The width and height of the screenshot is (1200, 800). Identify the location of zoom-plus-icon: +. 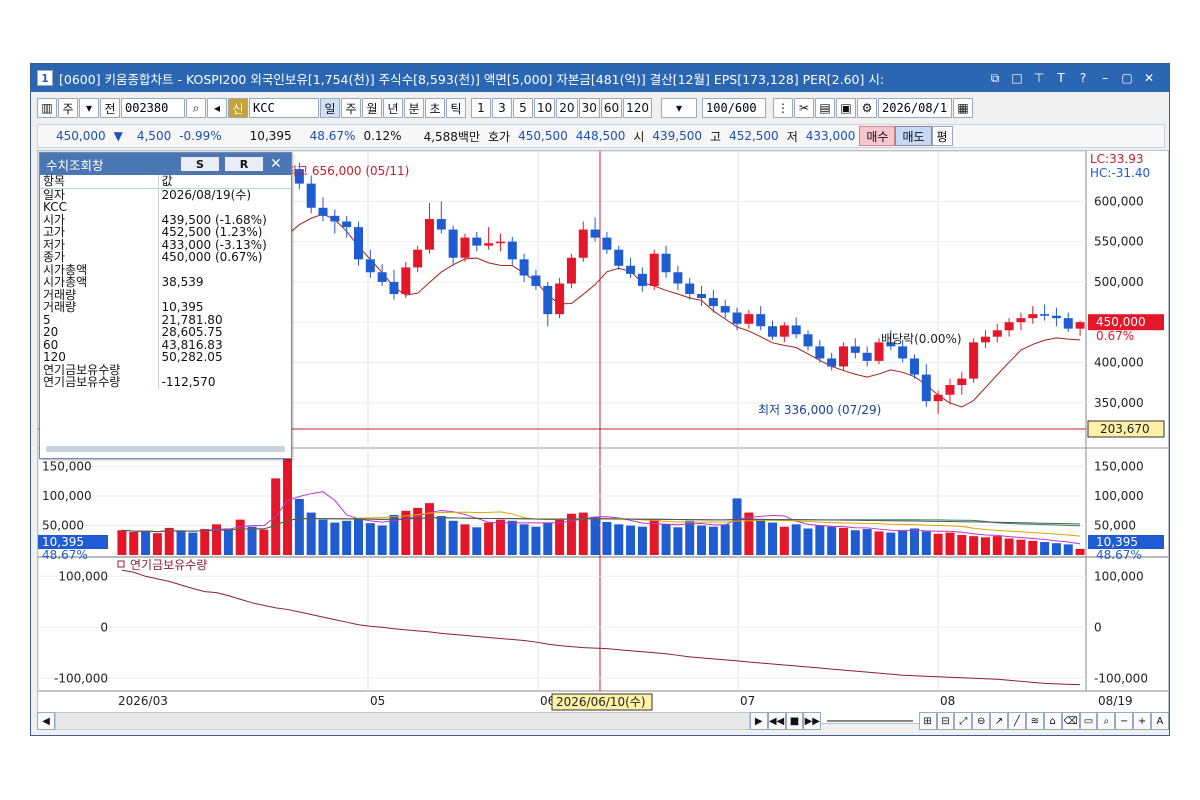
(1142, 721).